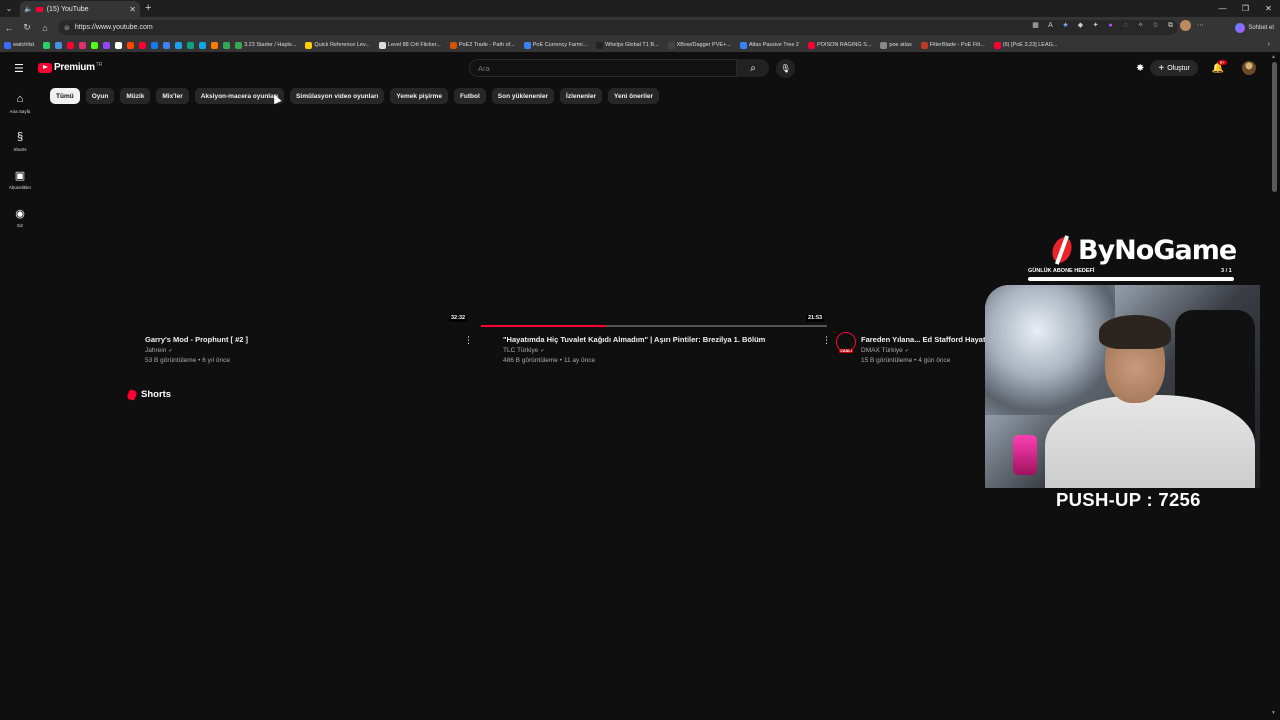 The height and width of the screenshot is (720, 1280). What do you see at coordinates (9, 8) in the screenshot?
I see `tab-search-icon: ⌄` at bounding box center [9, 8].